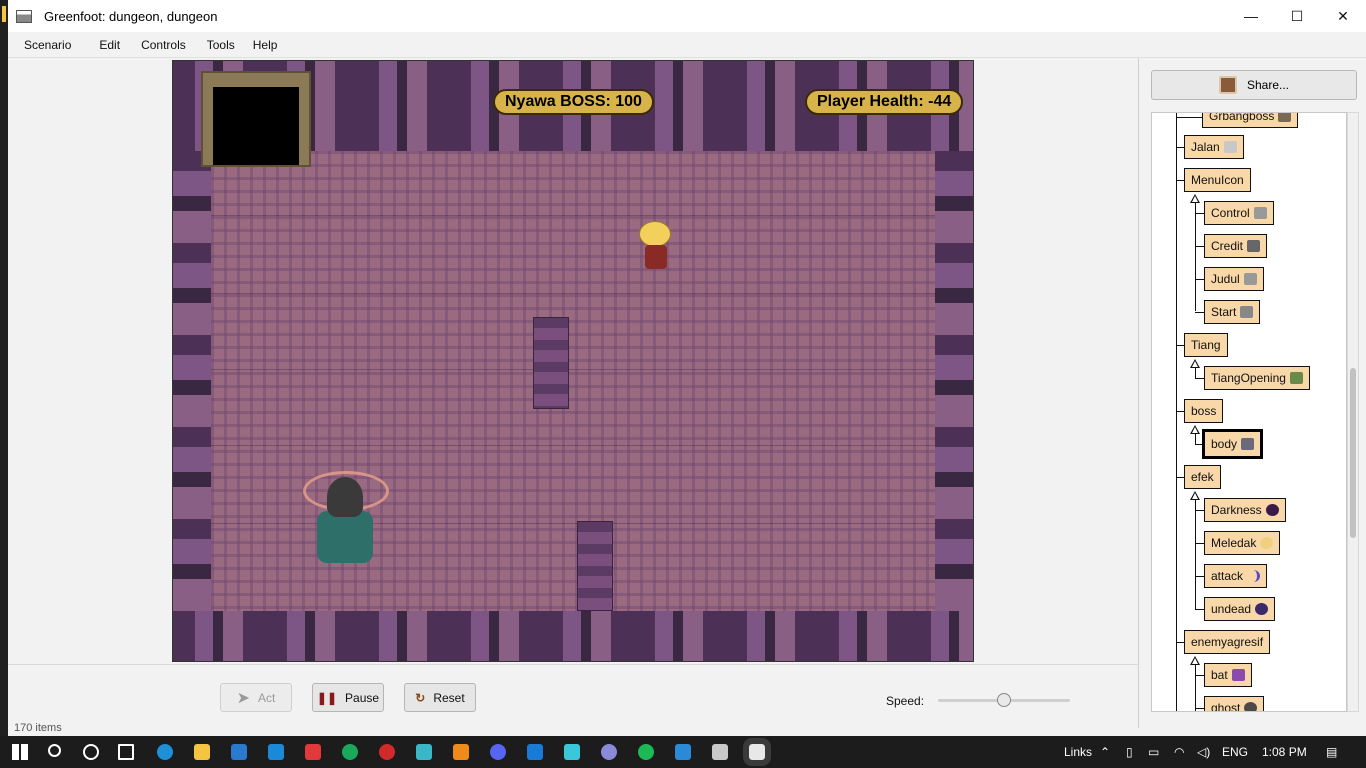 This screenshot has height=768, width=1366. Describe the element at coordinates (387, 752) in the screenshot. I see `game-launcher-icon` at that location.